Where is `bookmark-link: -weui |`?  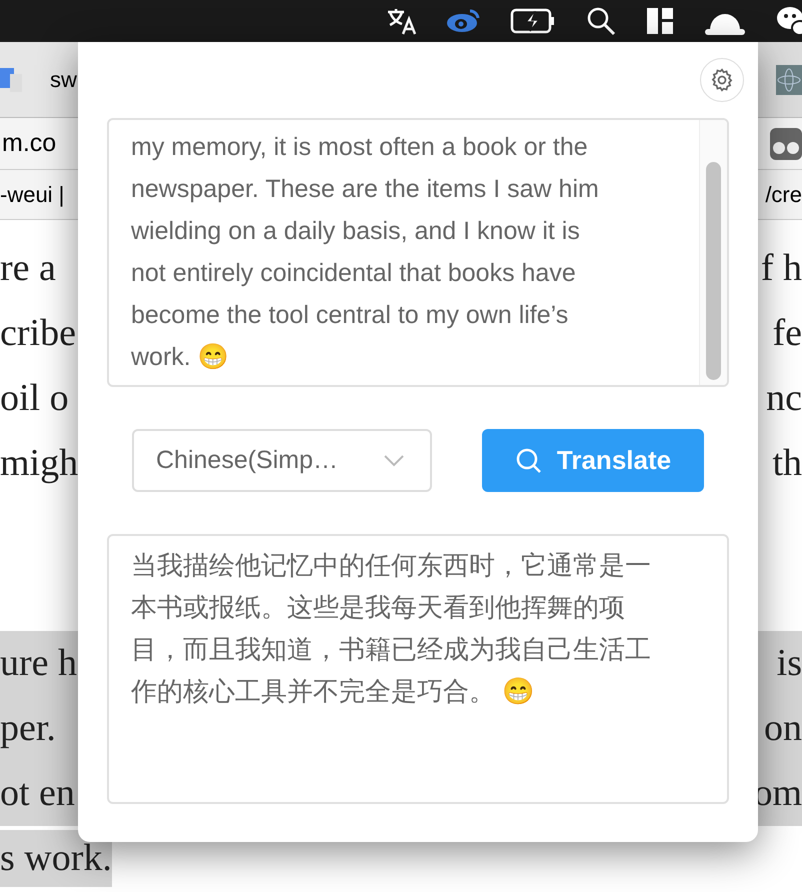 bookmark-link: -weui | is located at coordinates (32, 194).